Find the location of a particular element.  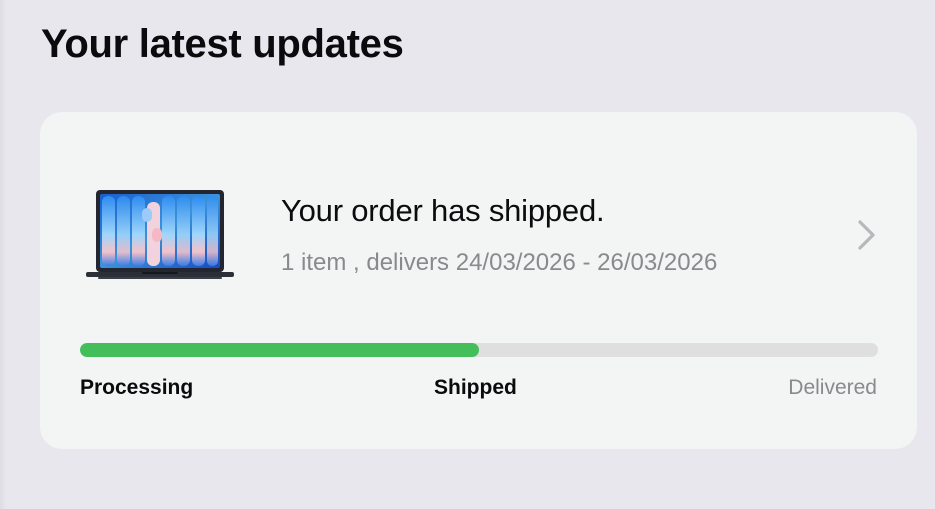

laptop-product-image is located at coordinates (160, 234).